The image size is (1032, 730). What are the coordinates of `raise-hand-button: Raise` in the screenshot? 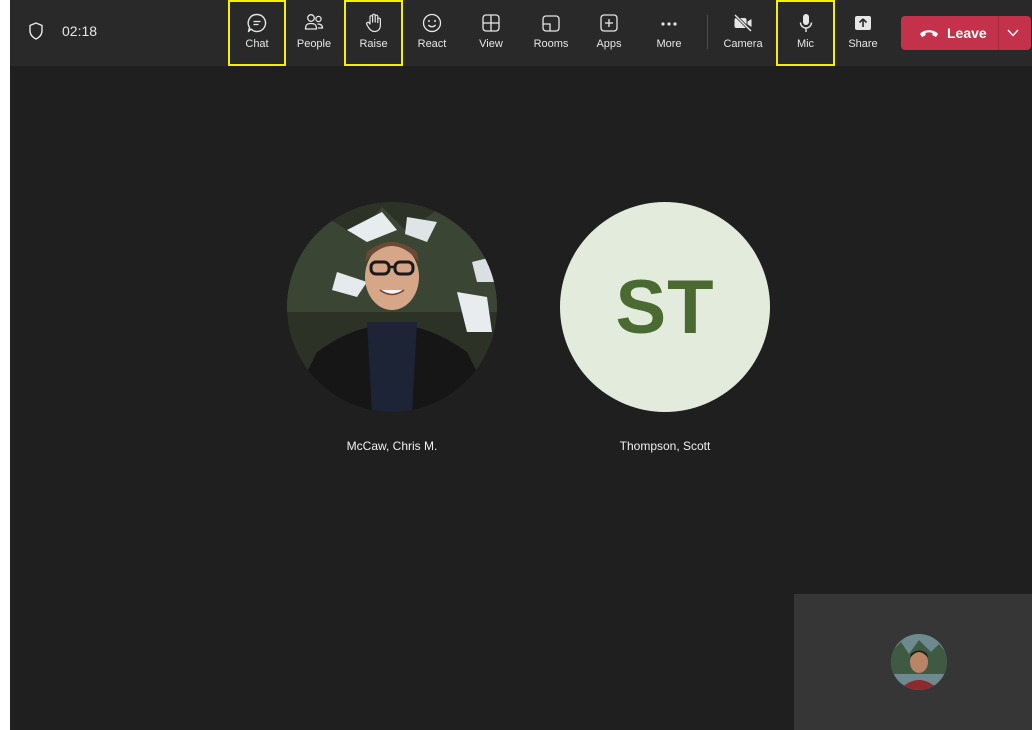 It's located at (373, 33).